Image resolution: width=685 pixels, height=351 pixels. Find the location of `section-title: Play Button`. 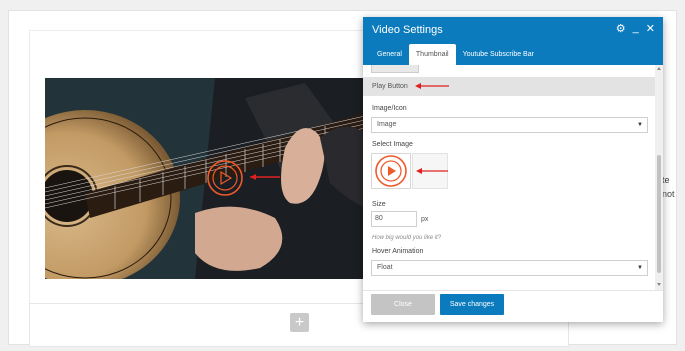

section-title: Play Button is located at coordinates (390, 86).